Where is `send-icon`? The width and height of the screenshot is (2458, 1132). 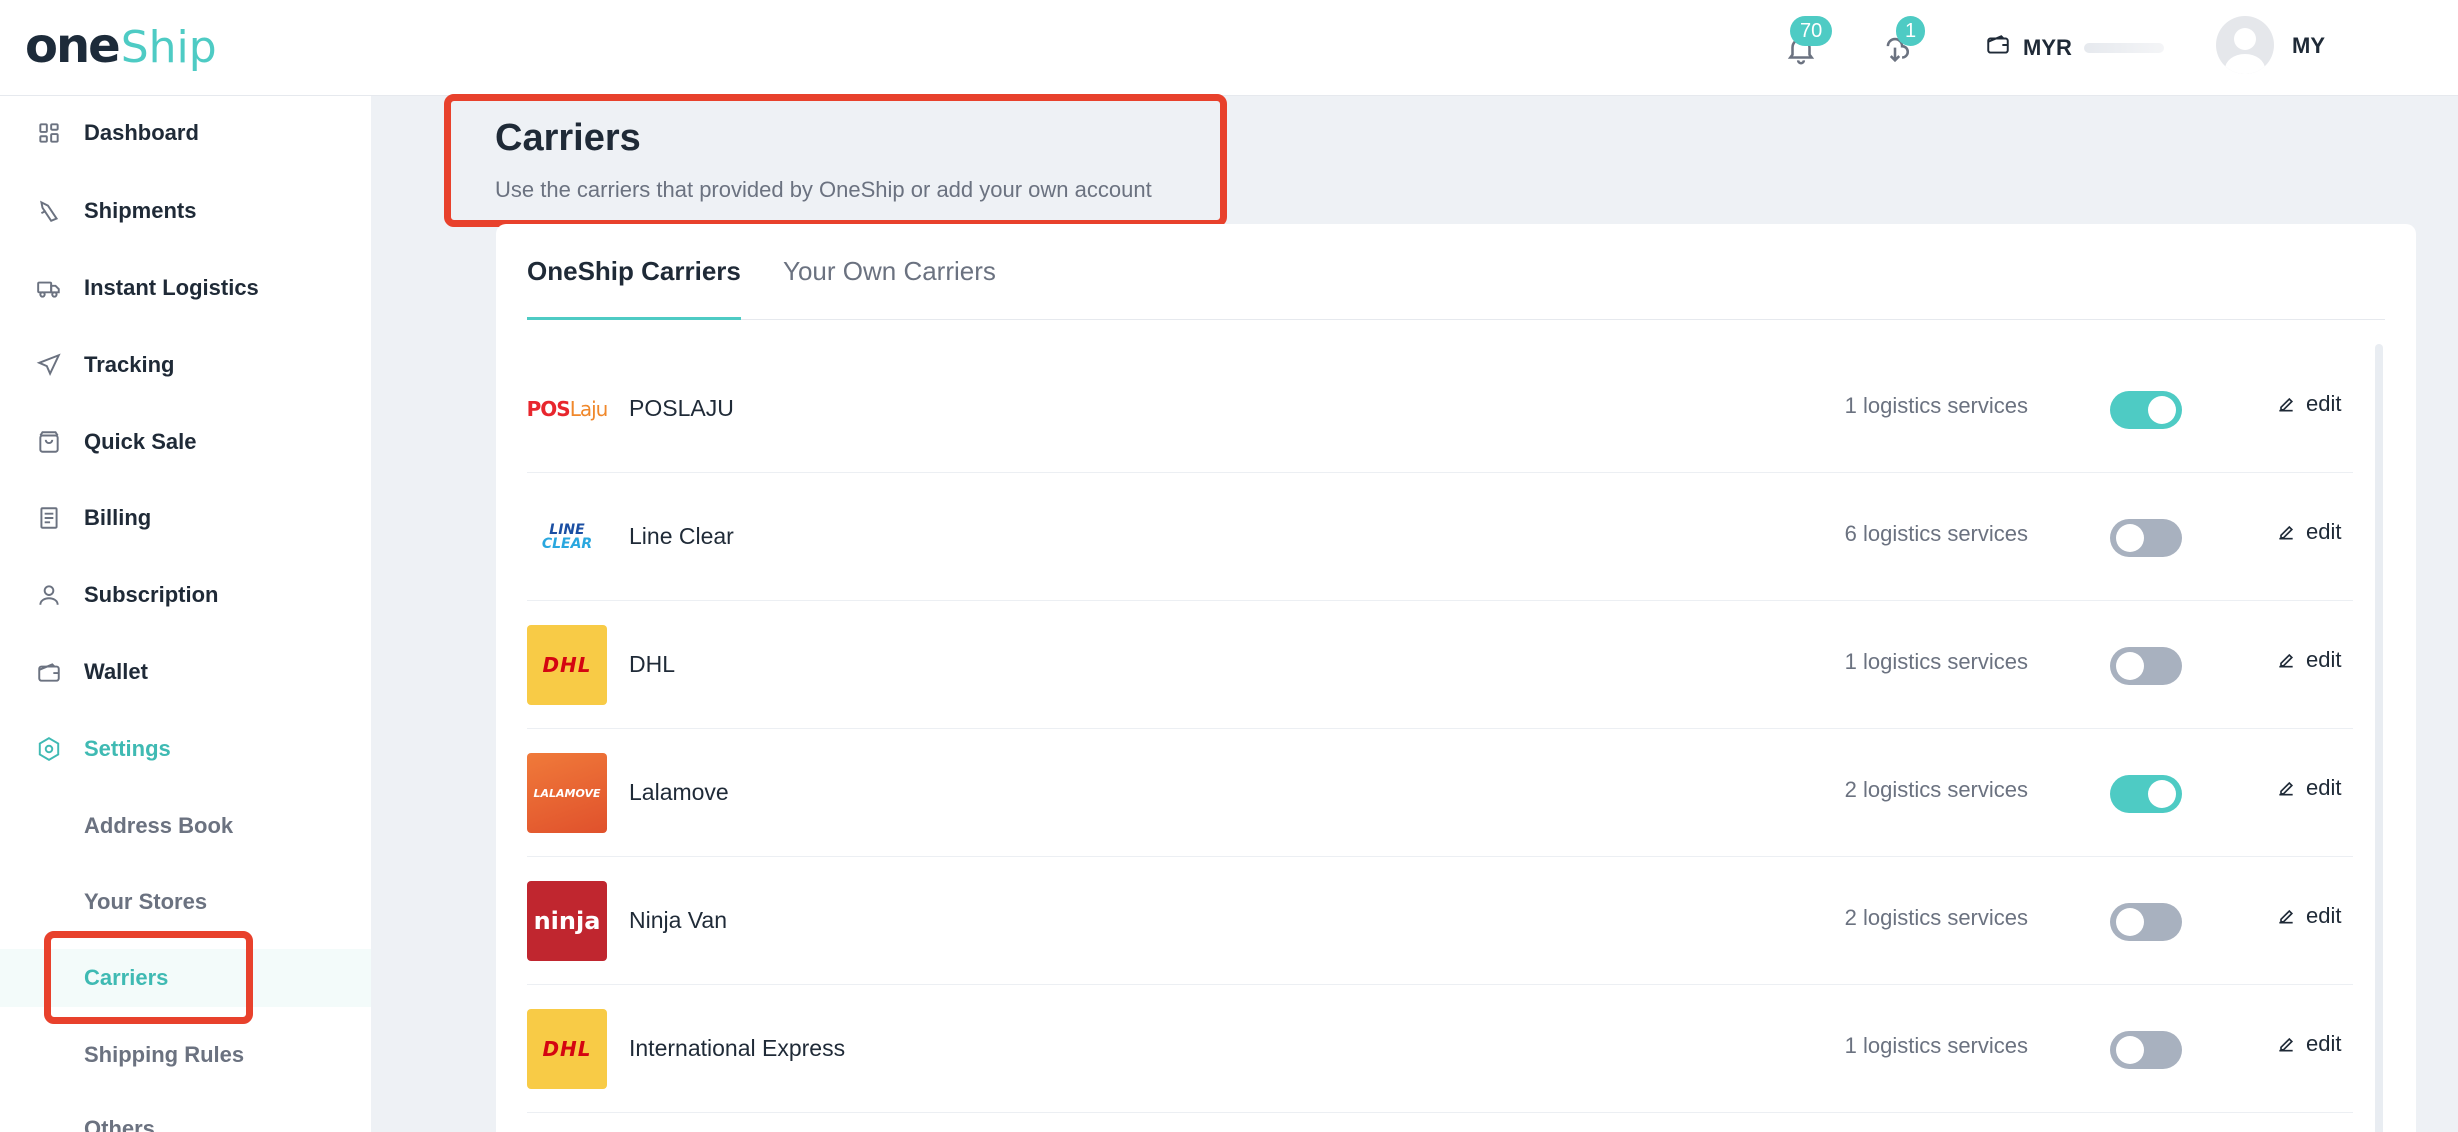 send-icon is located at coordinates (49, 365).